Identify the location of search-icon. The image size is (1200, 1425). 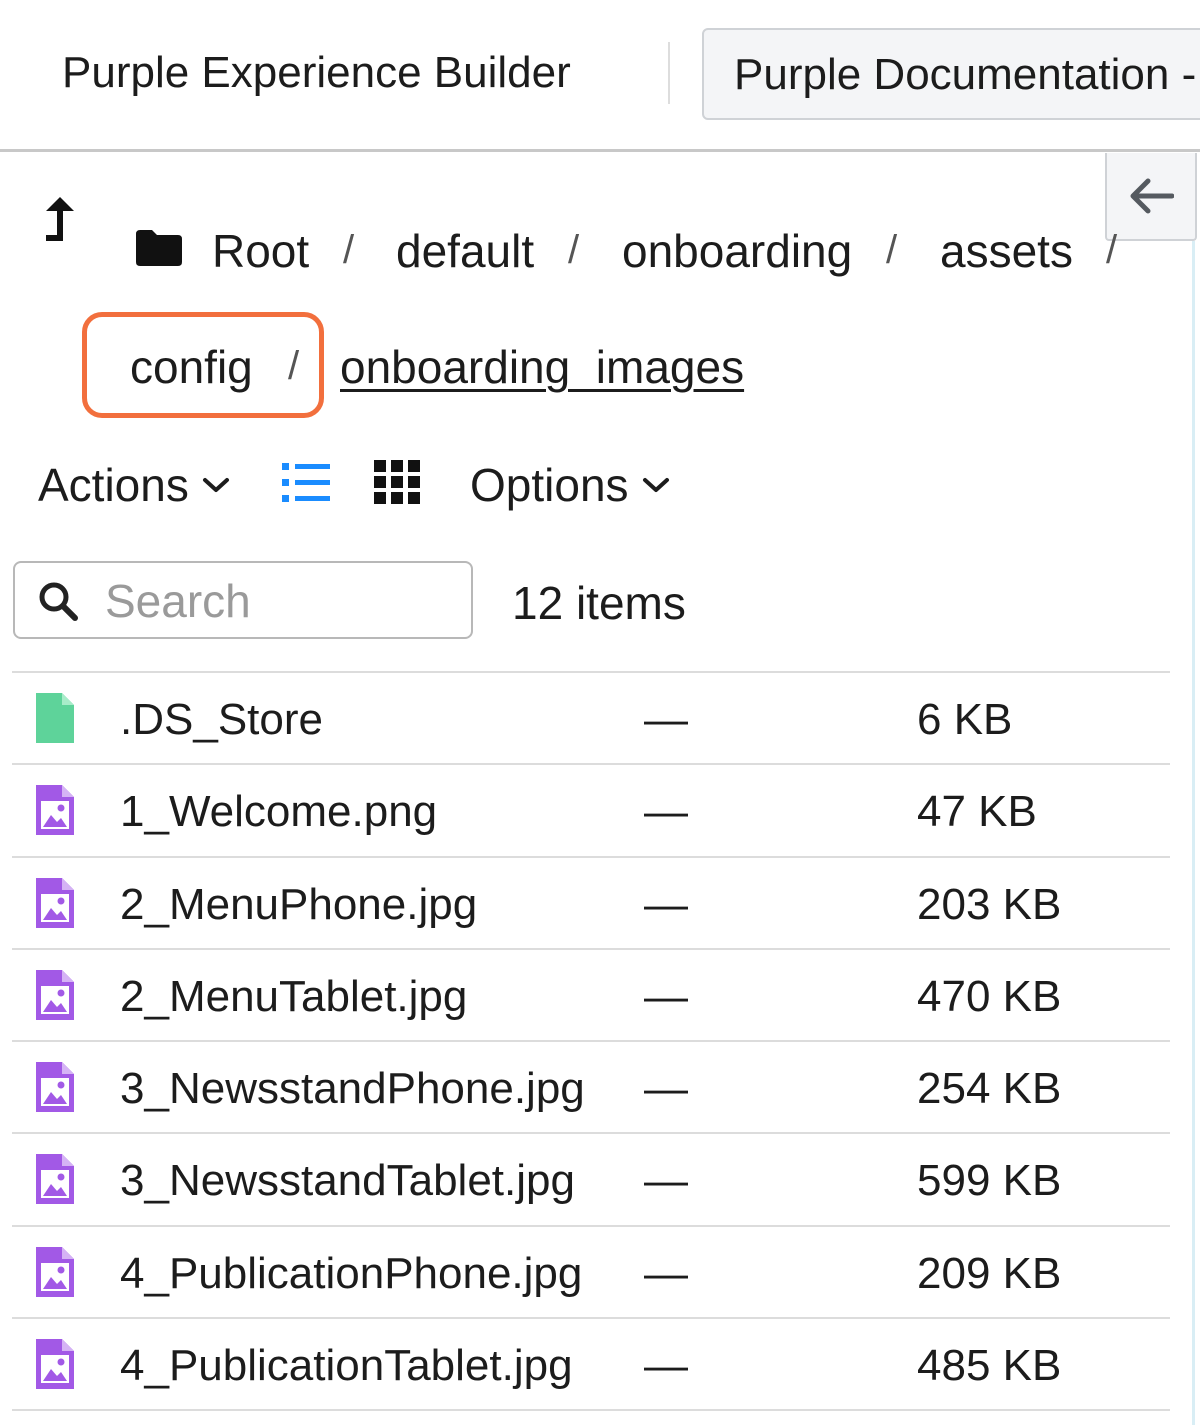
(58, 601).